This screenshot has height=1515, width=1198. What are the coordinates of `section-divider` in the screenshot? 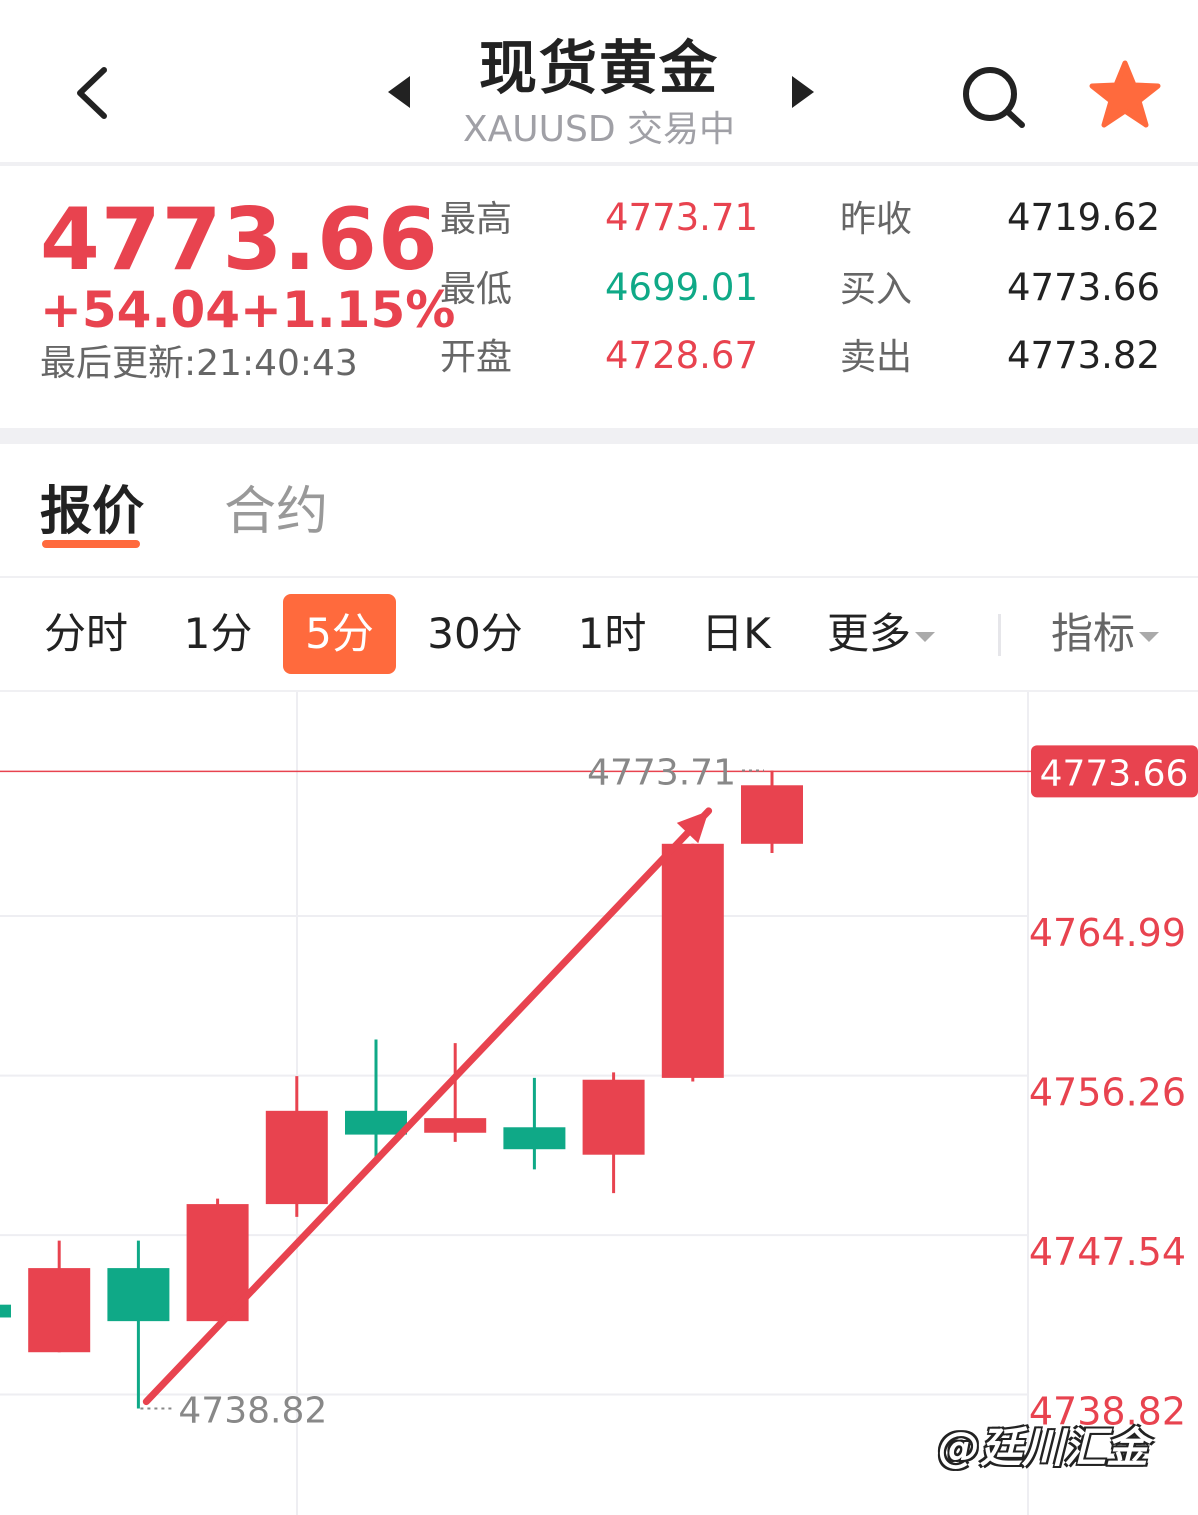 It's located at (599, 436).